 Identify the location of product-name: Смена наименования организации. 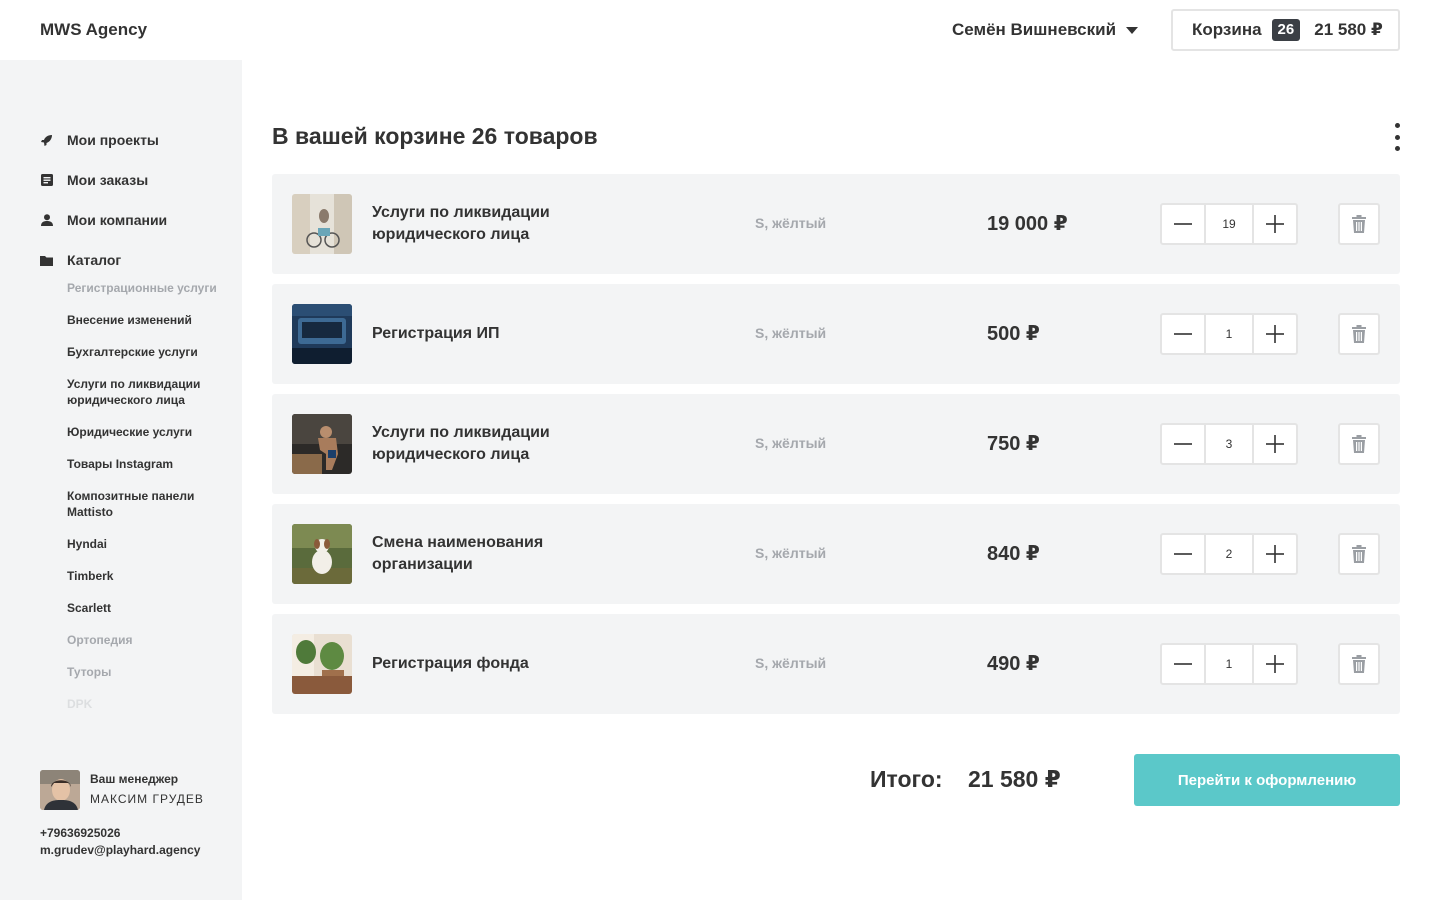
(492, 554).